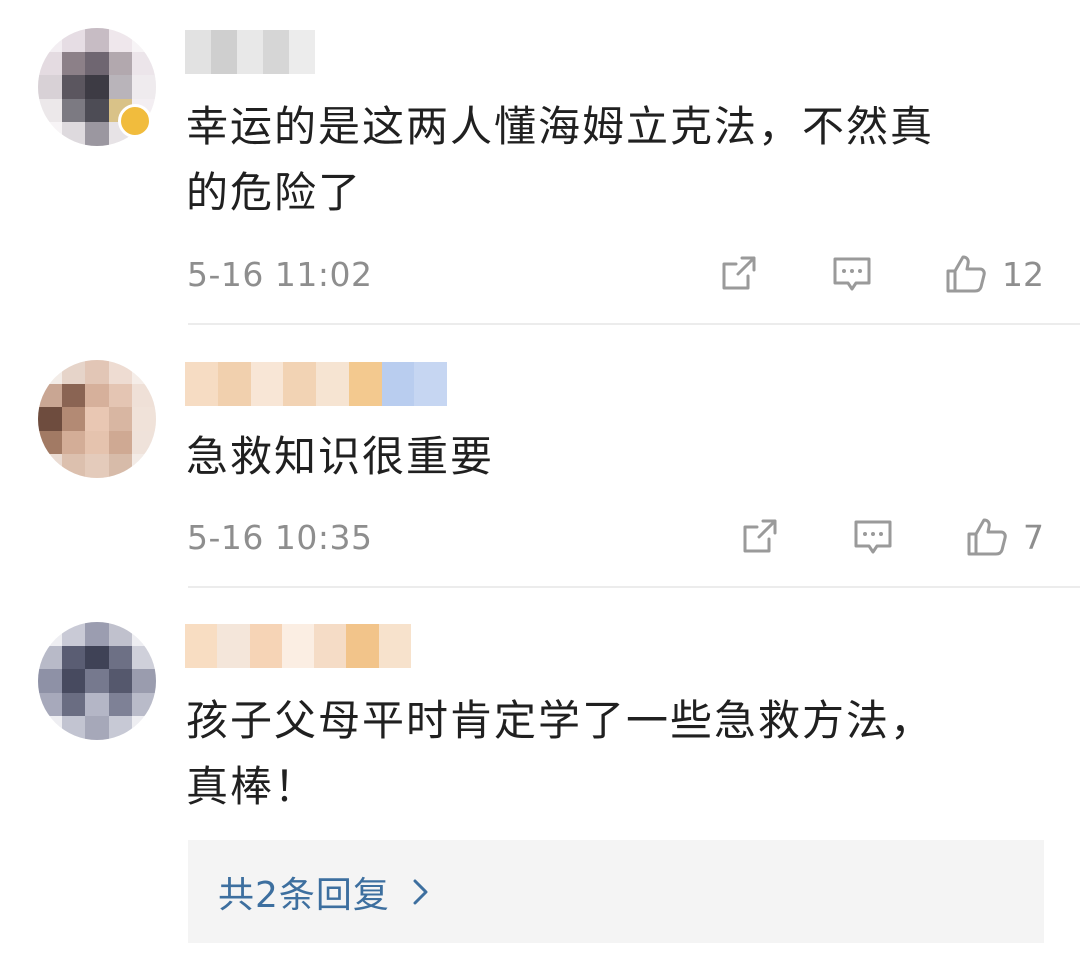 Image resolution: width=1080 pixels, height=953 pixels. I want to click on comment-time: 5-16 10:35, so click(280, 537).